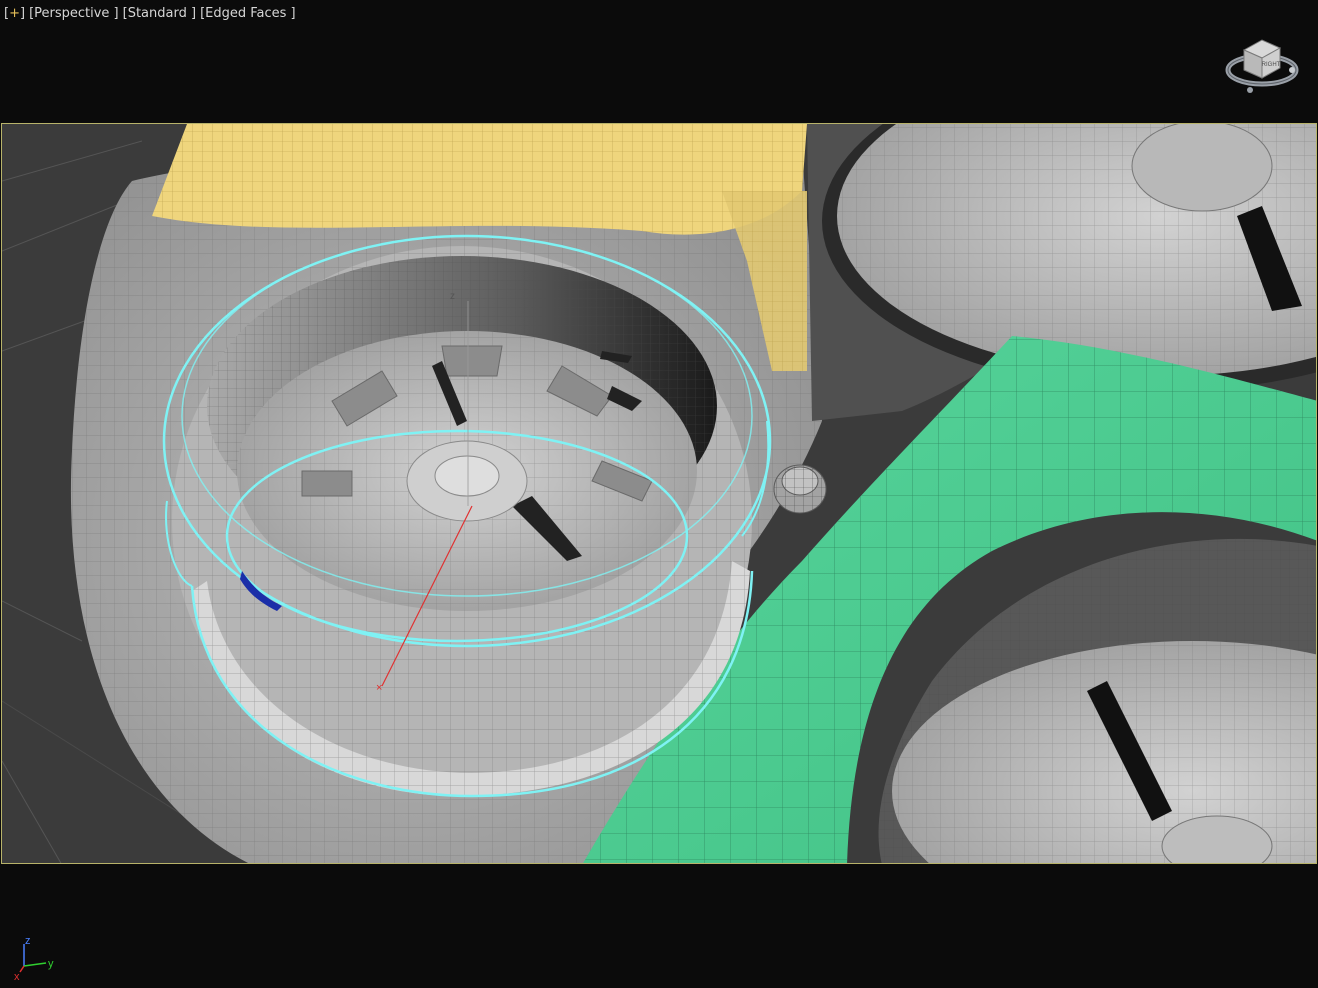 Image resolution: width=1318 pixels, height=988 pixels. I want to click on viewcube: RIGHT, so click(1264, 64).